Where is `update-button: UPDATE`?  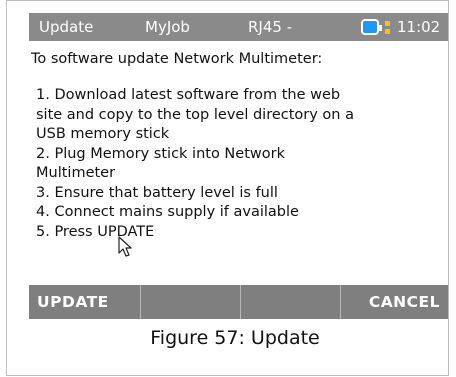
update-button: UPDATE is located at coordinates (85, 302).